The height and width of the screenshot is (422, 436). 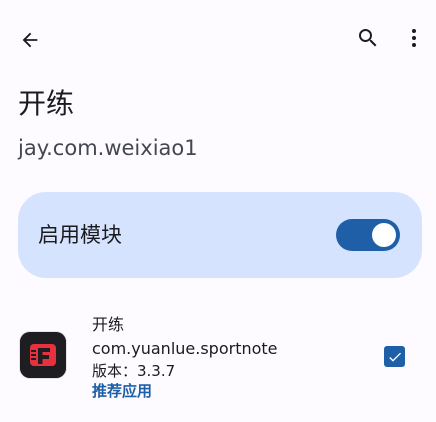 I want to click on module-package-name: jay.com.weixiao1, so click(x=108, y=148).